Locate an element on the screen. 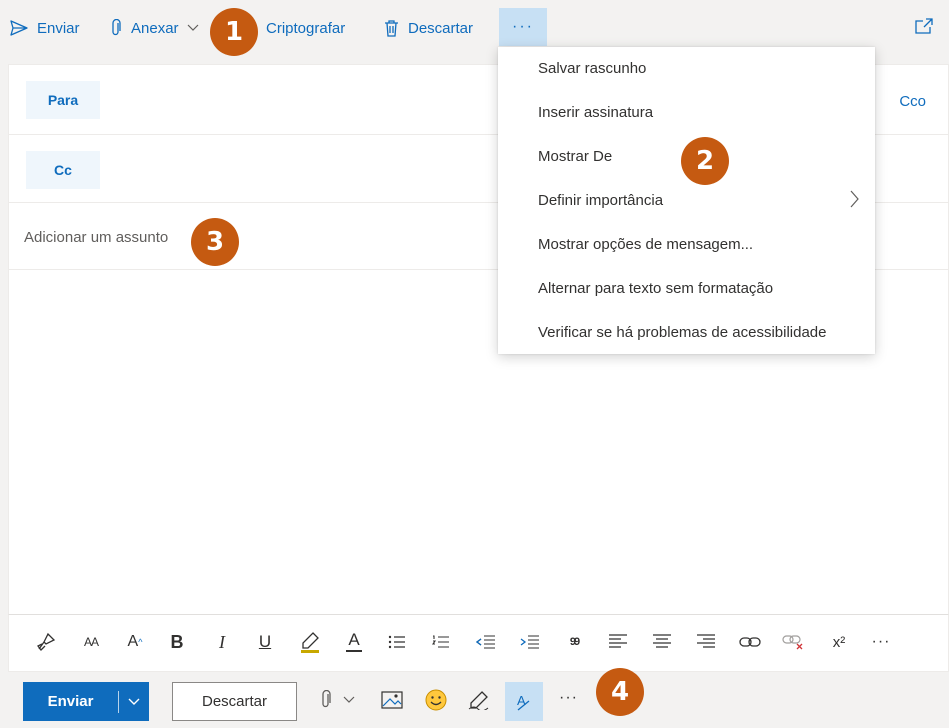  more-formatting-icon: ··· is located at coordinates (881, 642).